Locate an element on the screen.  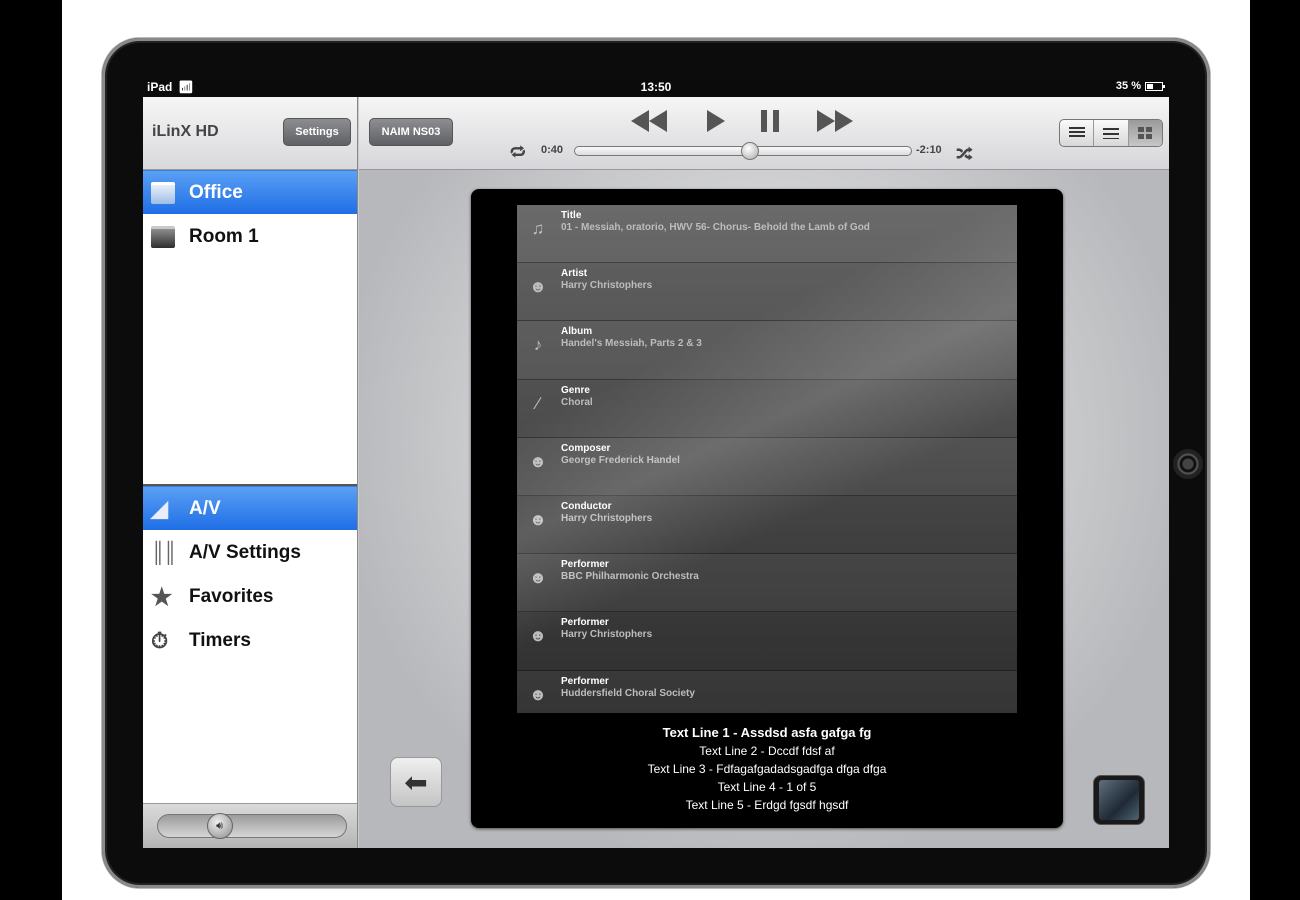
room-label: Room 1 is located at coordinates (224, 236).